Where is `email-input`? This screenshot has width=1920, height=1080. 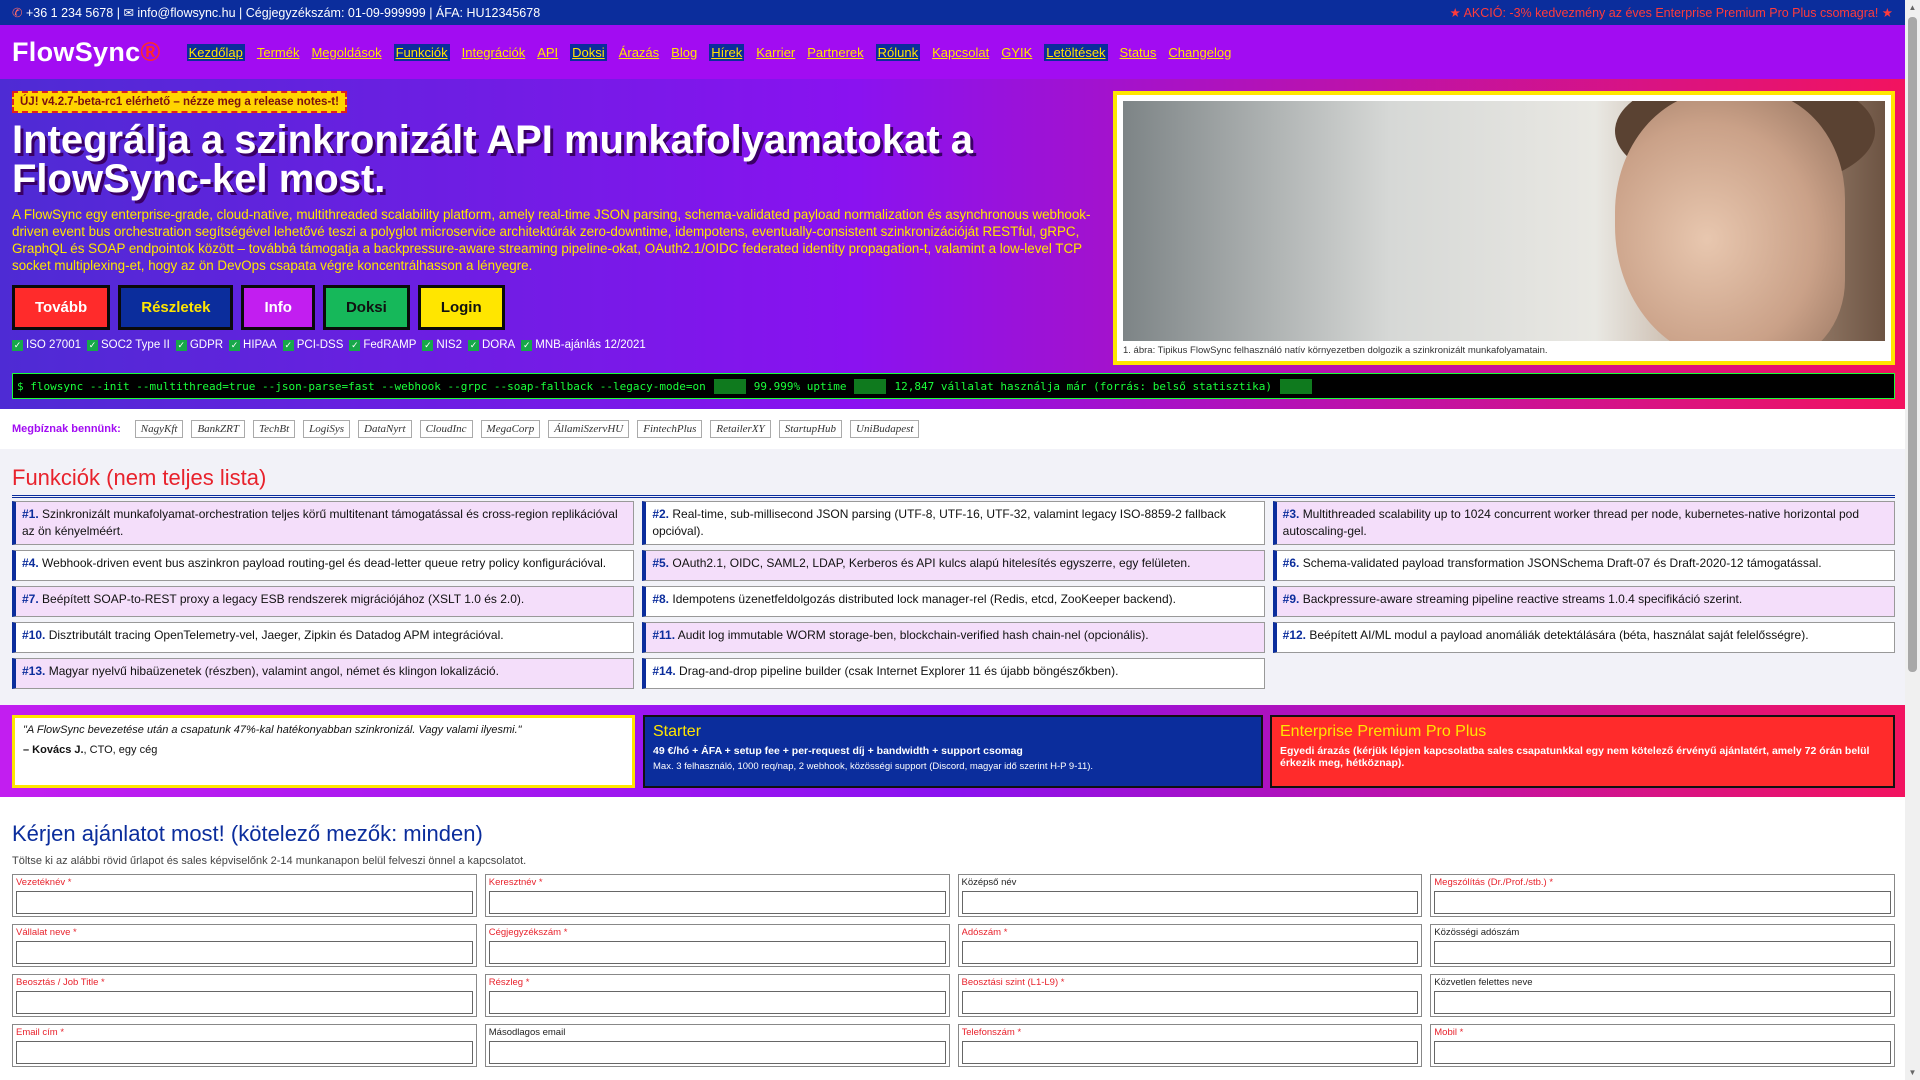 email-input is located at coordinates (244, 1052).